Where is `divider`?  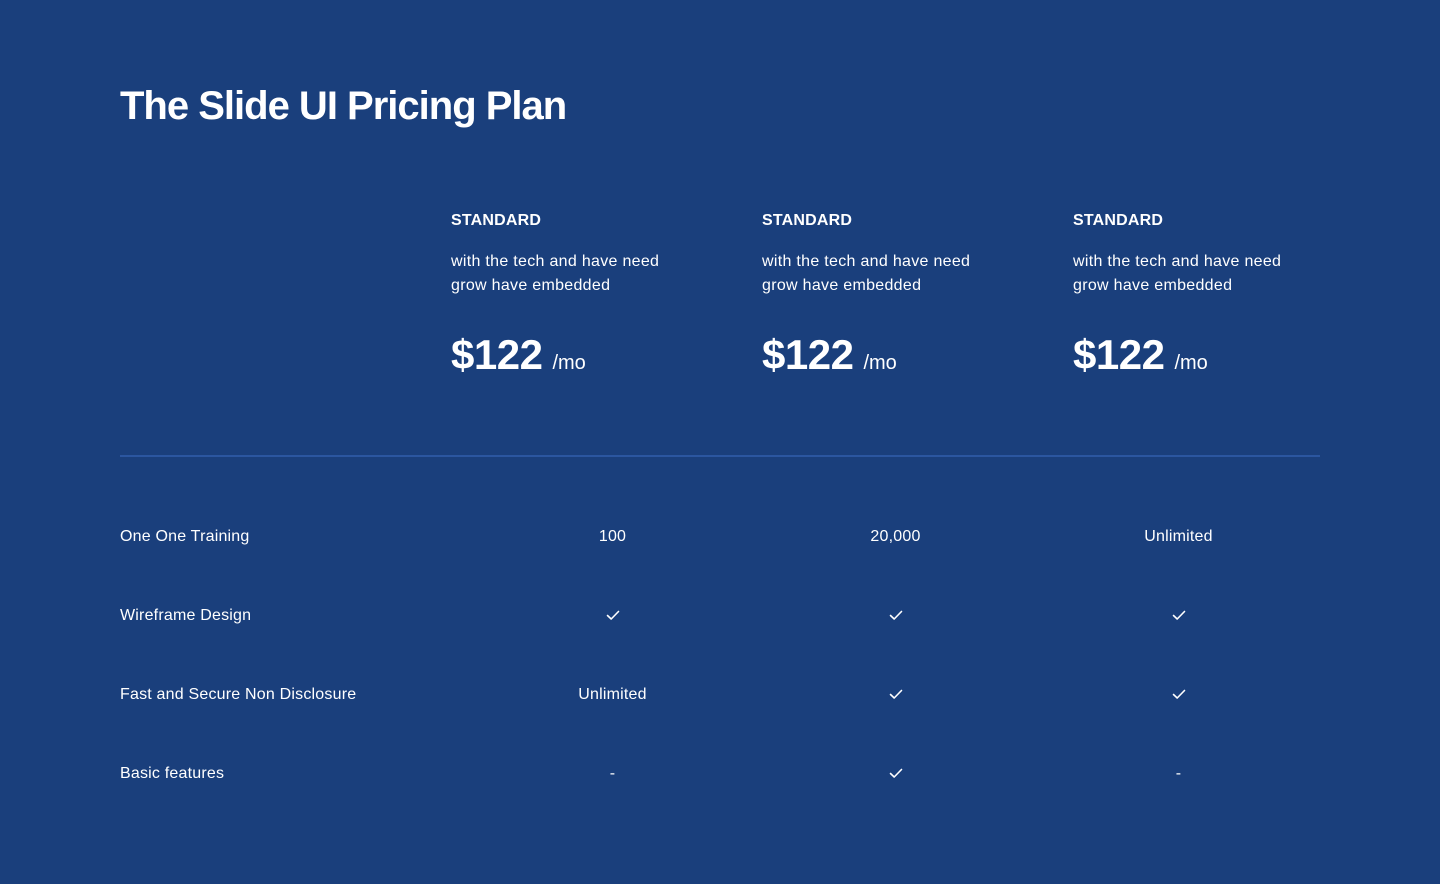
divider is located at coordinates (720, 456).